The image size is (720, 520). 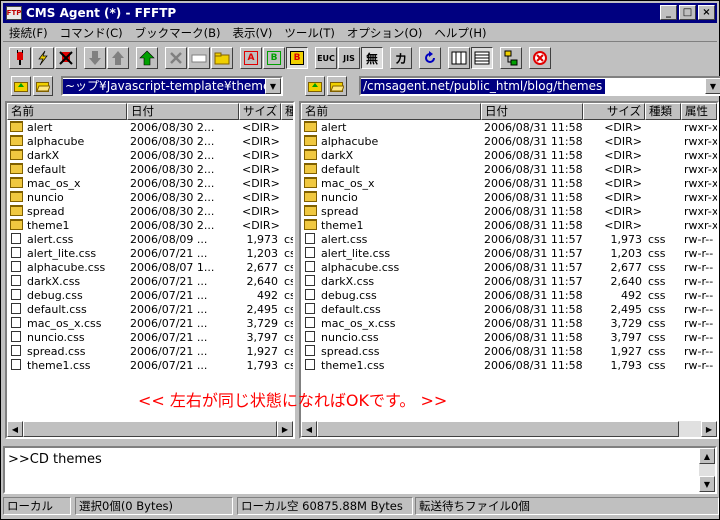 I want to click on file-row: nuncio 2006/08/30 2... <DIR>, so click(x=150, y=198).